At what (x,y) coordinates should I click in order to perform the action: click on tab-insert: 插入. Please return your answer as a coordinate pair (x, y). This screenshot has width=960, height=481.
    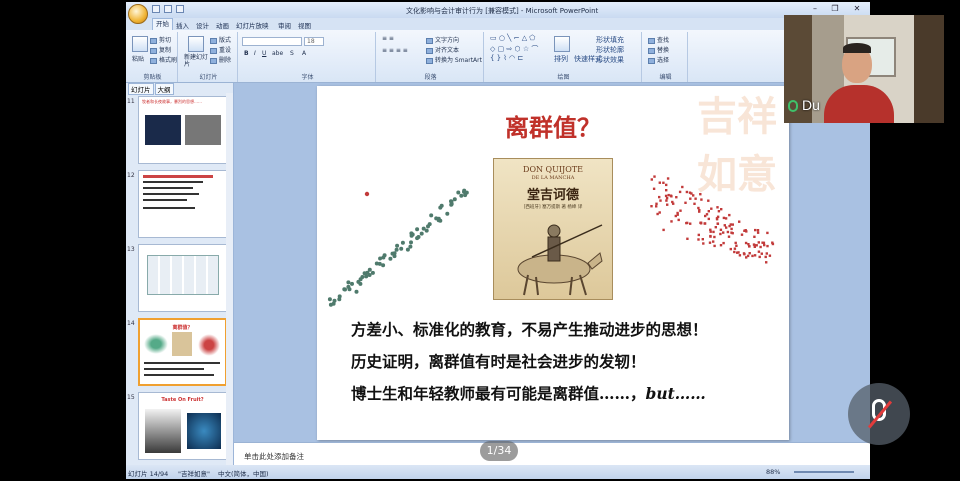
    Looking at the image, I should click on (182, 25).